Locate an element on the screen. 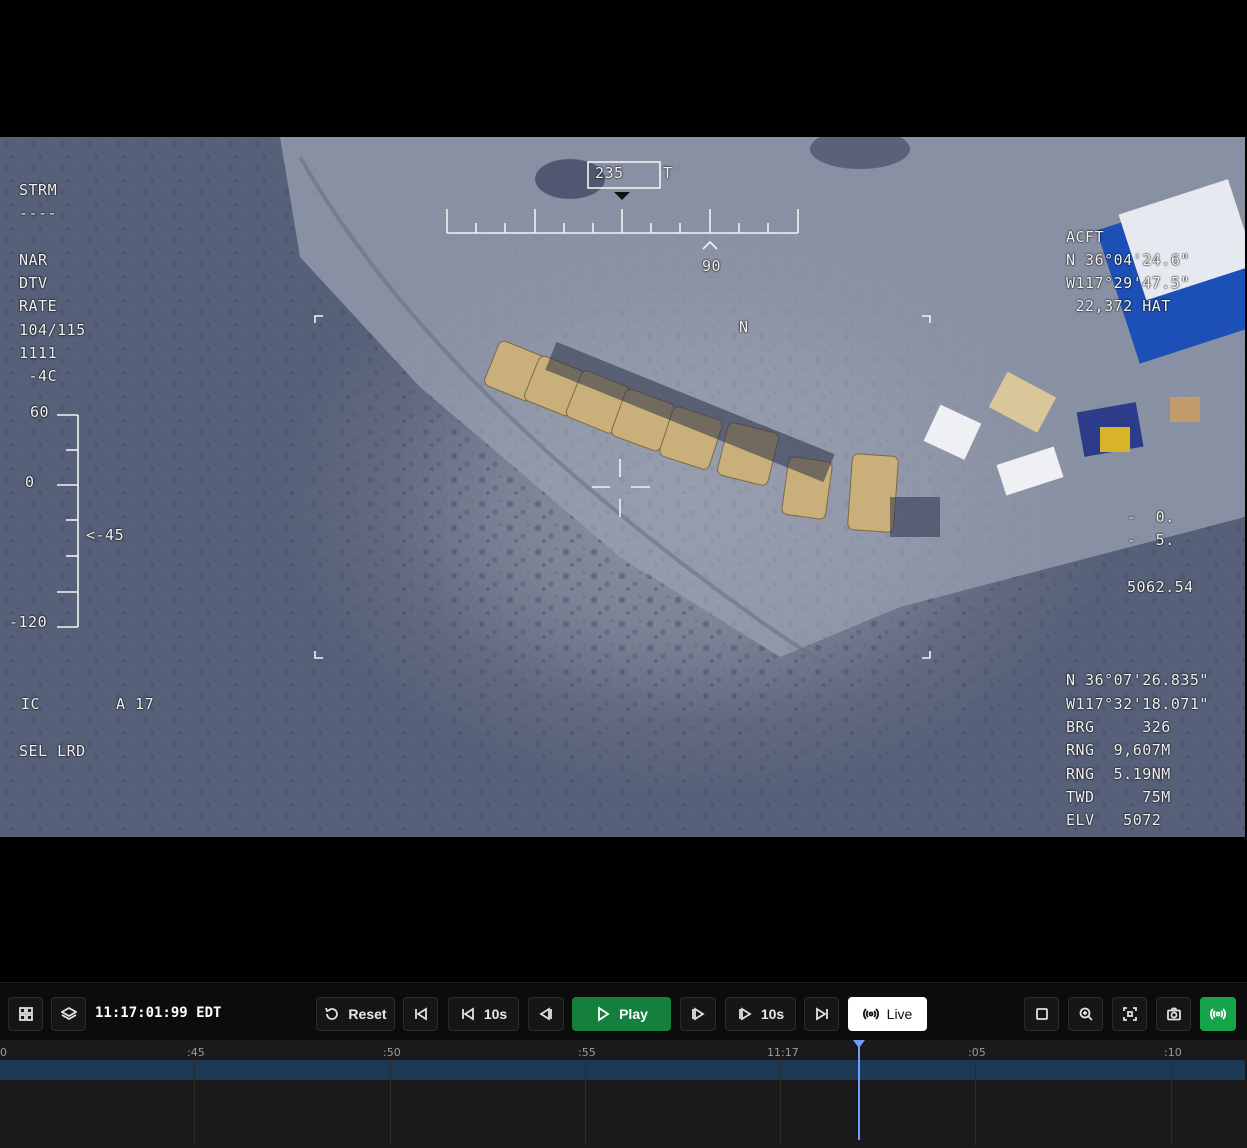  acft-title: ACFT is located at coordinates (1085, 237).